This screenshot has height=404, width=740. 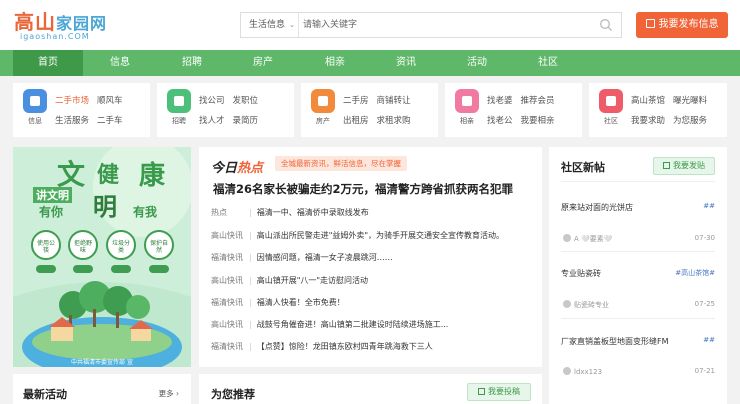 What do you see at coordinates (344, 346) in the screenshot?
I see `news-title: 【点赞】惊险！龙田镇东欧村四青年跳海救下三人` at bounding box center [344, 346].